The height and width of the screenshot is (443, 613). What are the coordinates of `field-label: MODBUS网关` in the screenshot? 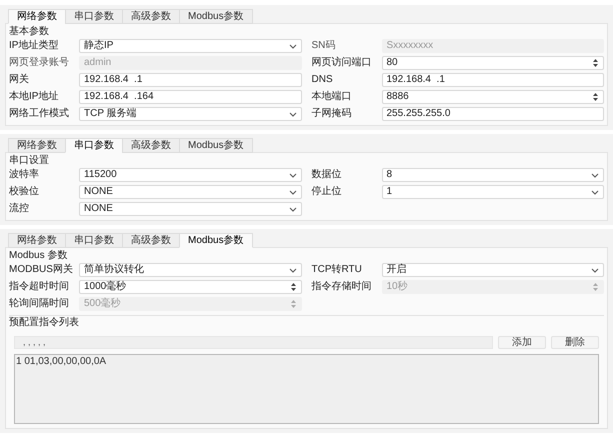 It's located at (41, 270).